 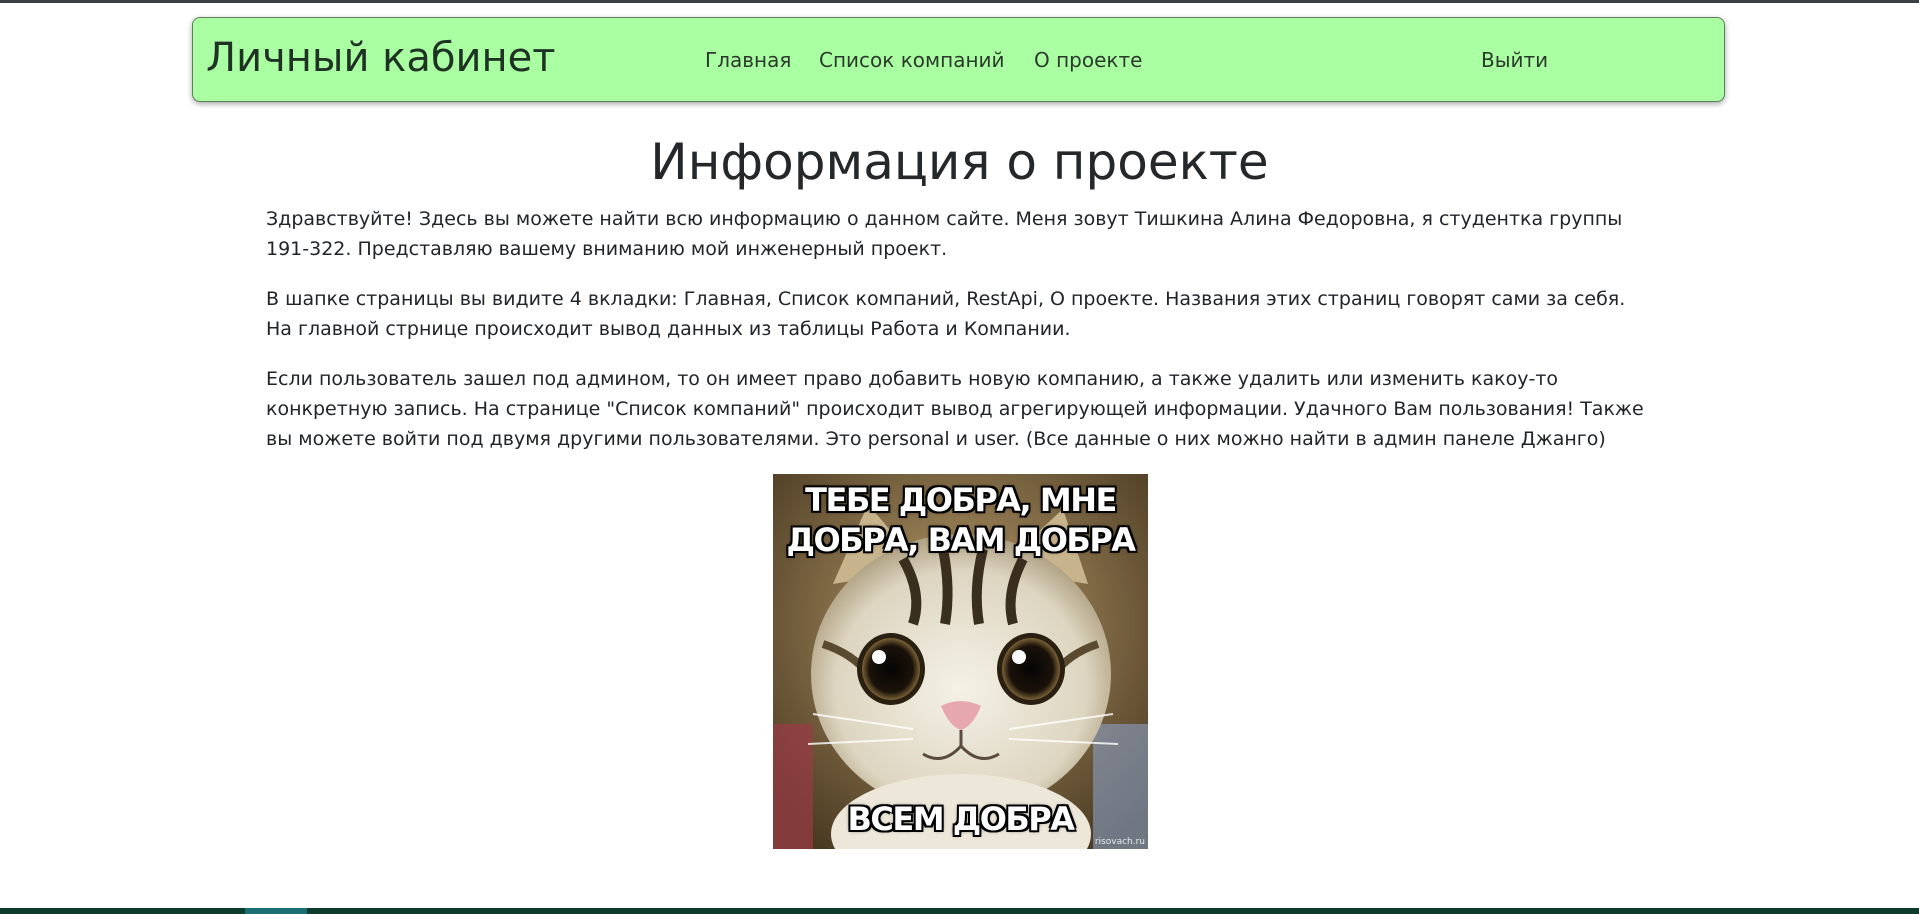 I want to click on meme-caption-bottom: ВСЕМ ДОБРА, so click(x=961, y=819).